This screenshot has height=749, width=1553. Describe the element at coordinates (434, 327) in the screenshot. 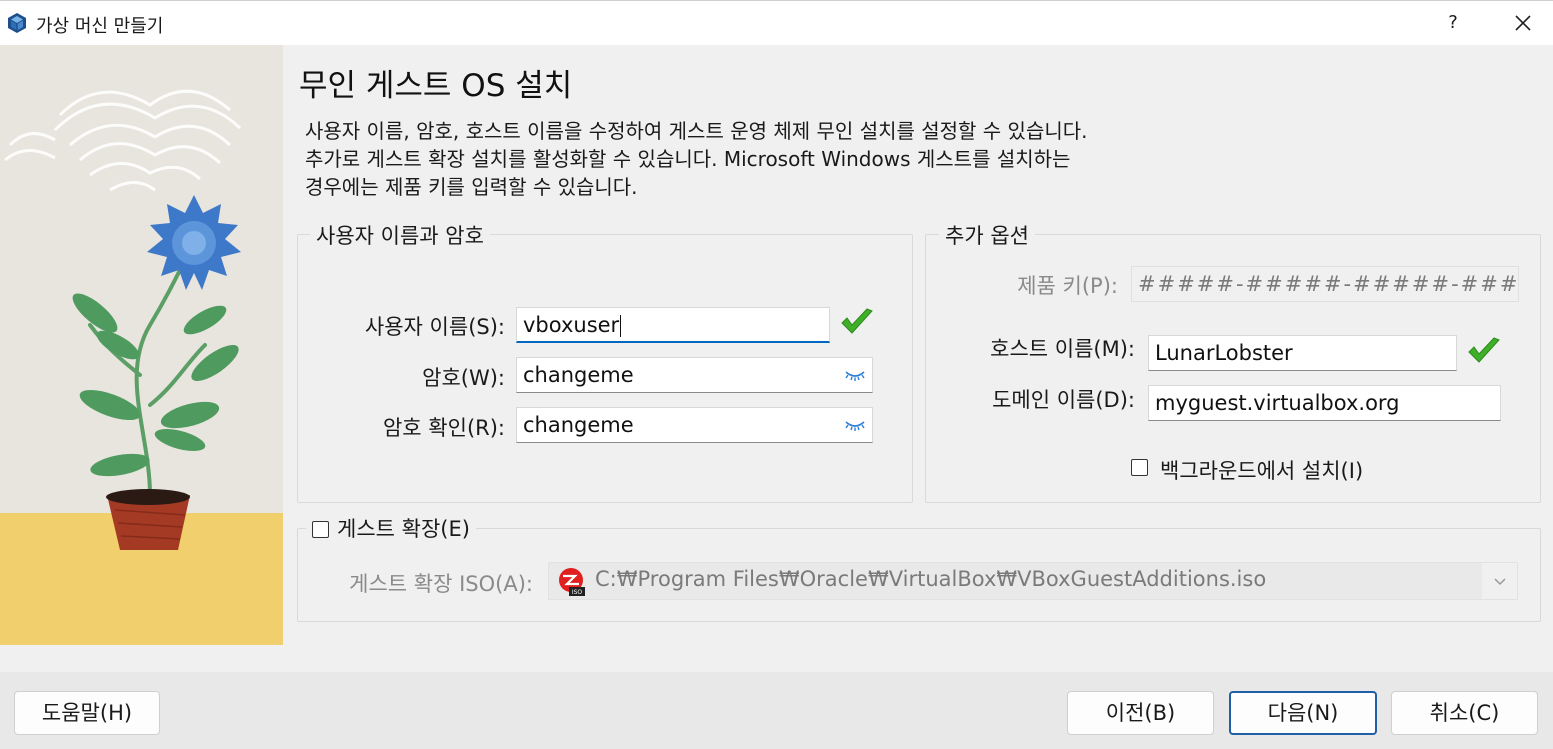

I see `username-label: 사용자 이름(S):` at that location.